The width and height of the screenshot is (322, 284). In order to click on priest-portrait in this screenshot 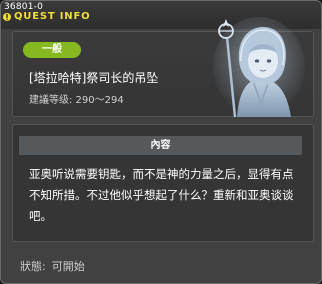, I will do `click(259, 67)`.